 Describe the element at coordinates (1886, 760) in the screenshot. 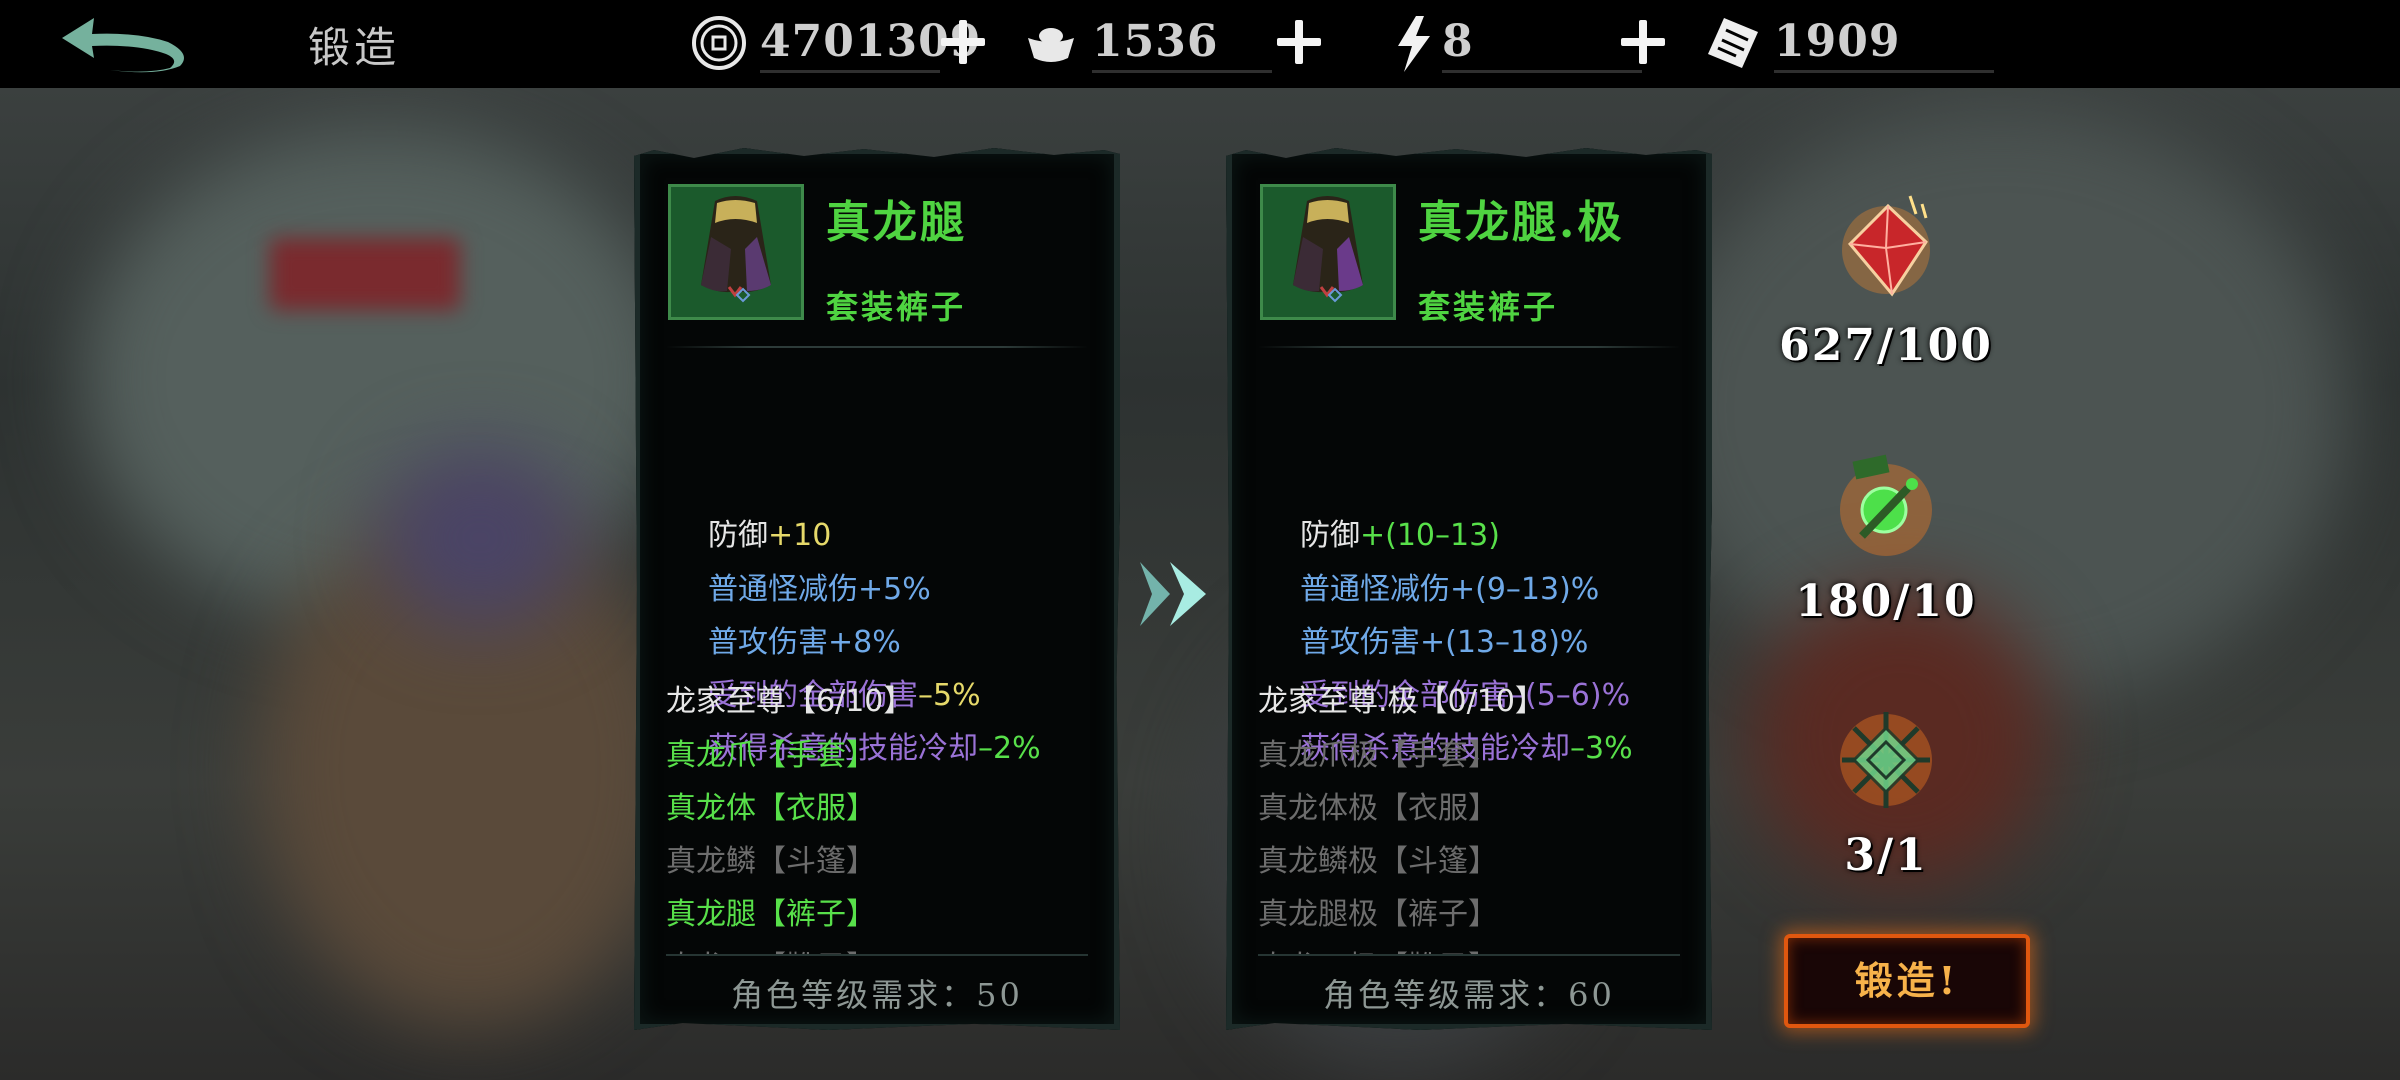

I see `spider-web-icon` at that location.